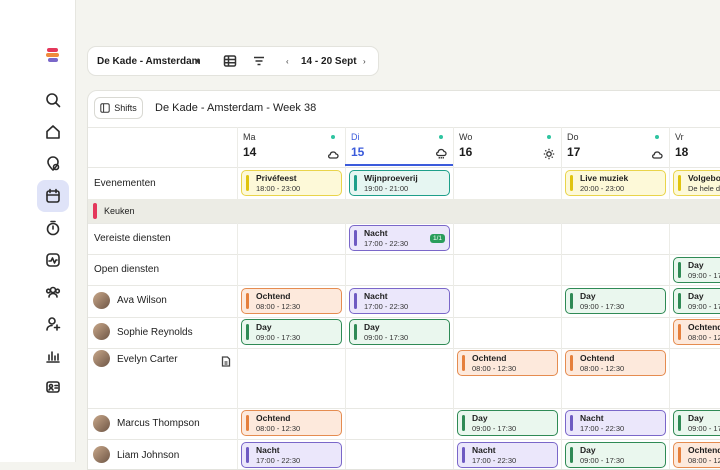 The image size is (720, 470). I want to click on employee-name: Liam Johnson, so click(148, 455).